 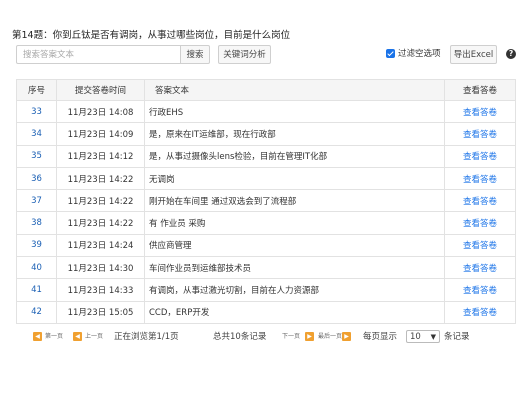 What do you see at coordinates (433, 337) in the screenshot?
I see `chevron-down-icon: ▼` at bounding box center [433, 337].